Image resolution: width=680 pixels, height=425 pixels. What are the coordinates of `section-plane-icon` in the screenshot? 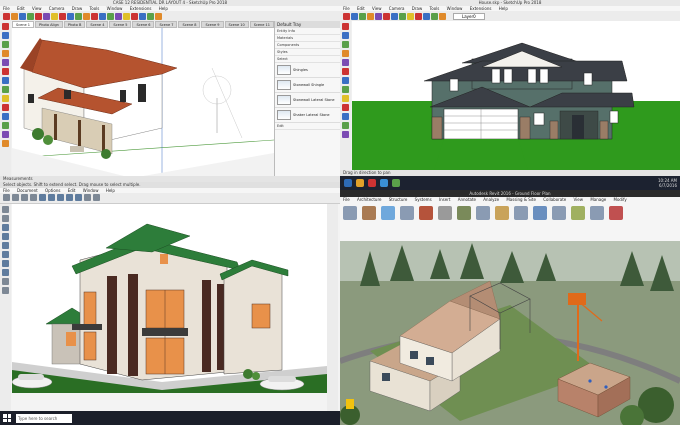 It's located at (142, 16).